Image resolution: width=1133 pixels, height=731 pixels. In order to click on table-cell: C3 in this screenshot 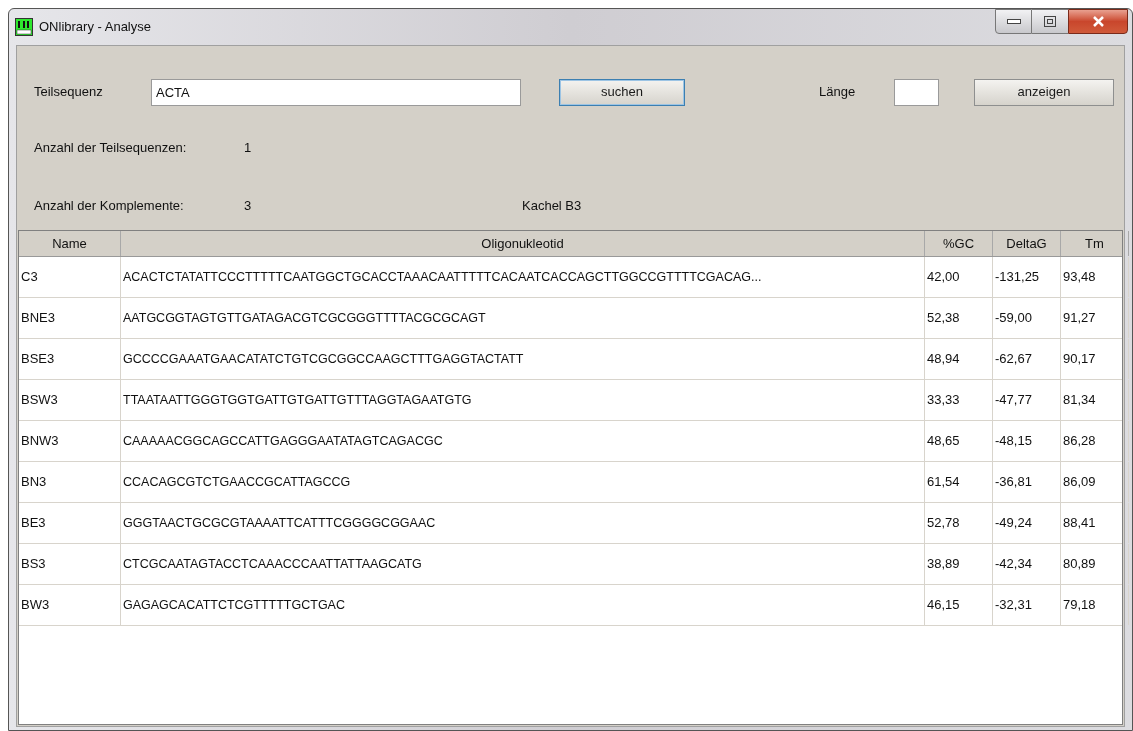, I will do `click(70, 277)`.